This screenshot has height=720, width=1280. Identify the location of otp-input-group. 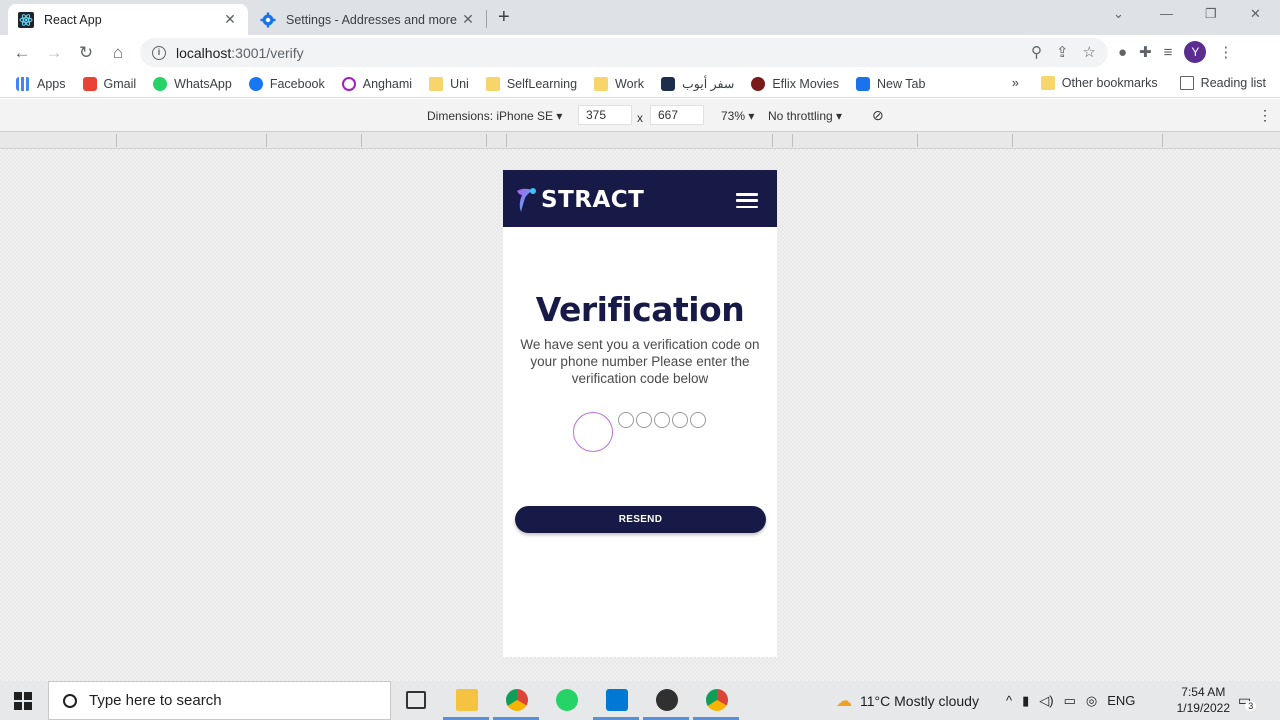
(639, 432).